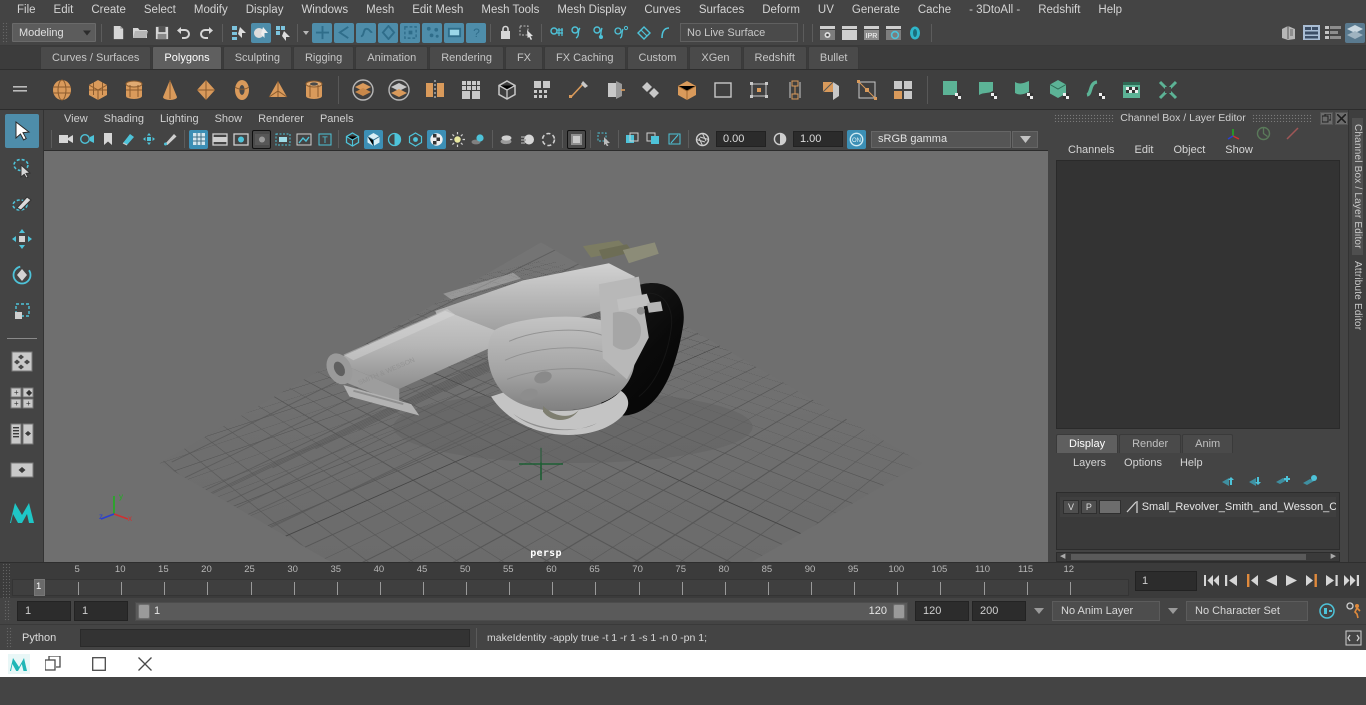 This screenshot has height=705, width=1366. I want to click on channel-menu-object: Object, so click(1189, 150).